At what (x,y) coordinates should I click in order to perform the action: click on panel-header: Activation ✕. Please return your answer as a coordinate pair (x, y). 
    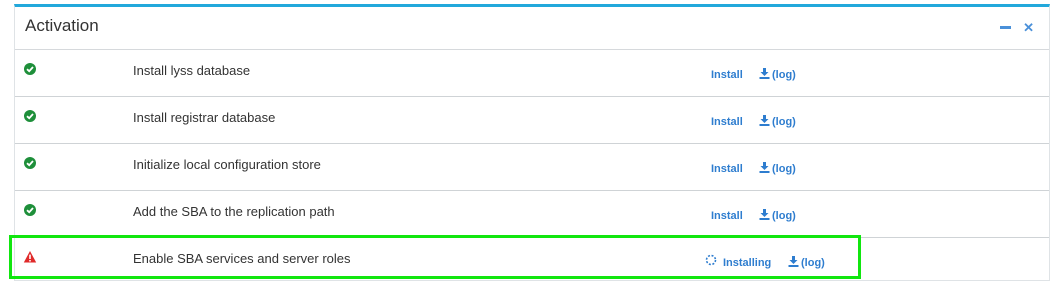
    Looking at the image, I should click on (532, 28).